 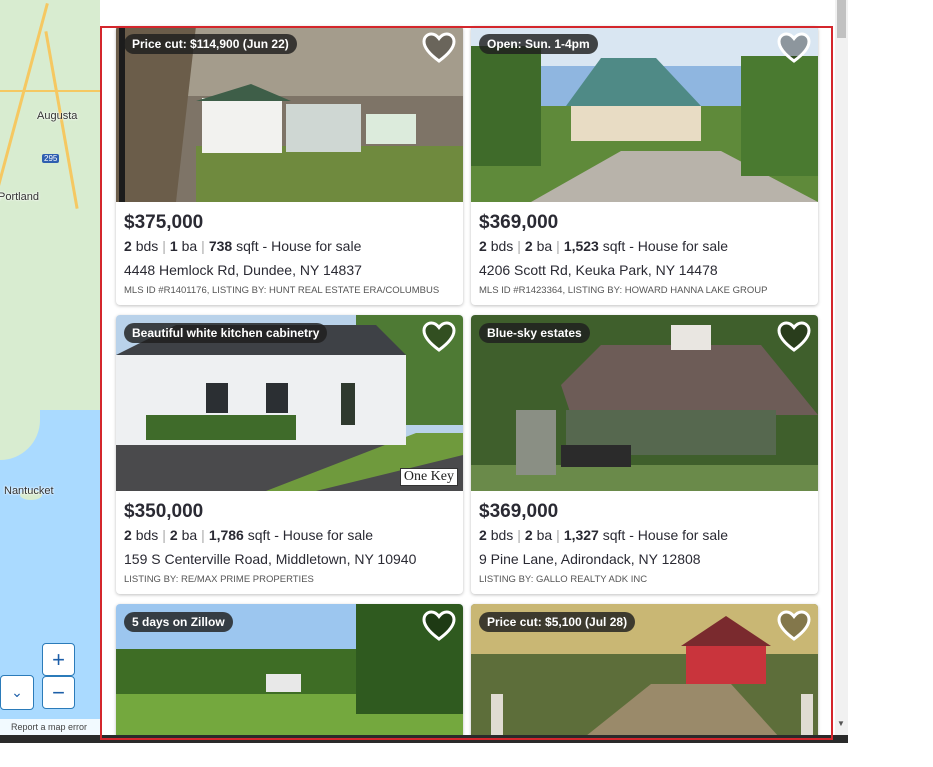 What do you see at coordinates (164, 222) in the screenshot?
I see `listing-price: $375,000` at bounding box center [164, 222].